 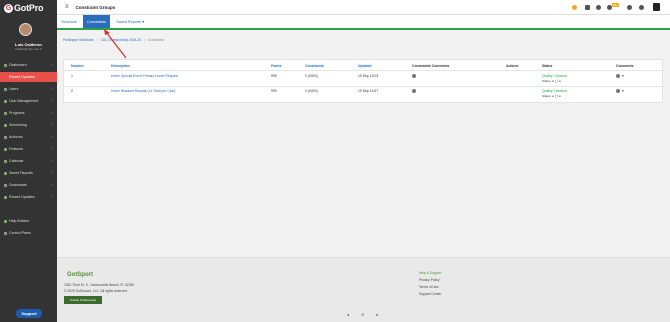 What do you see at coordinates (430, 273) in the screenshot?
I see `footer-help-link: Help & Support` at bounding box center [430, 273].